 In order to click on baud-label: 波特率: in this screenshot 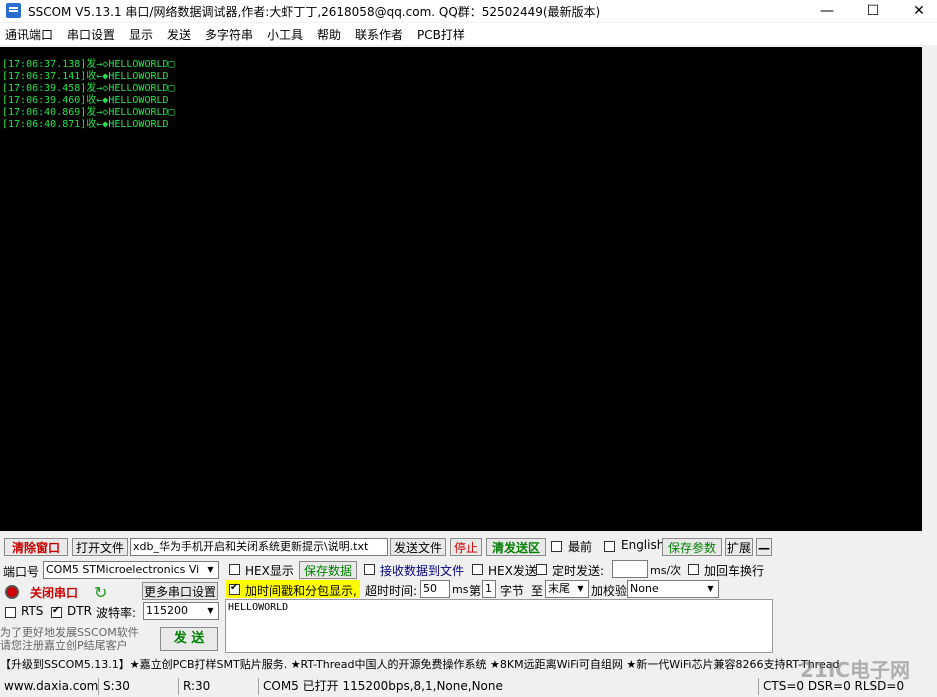, I will do `click(116, 613)`.